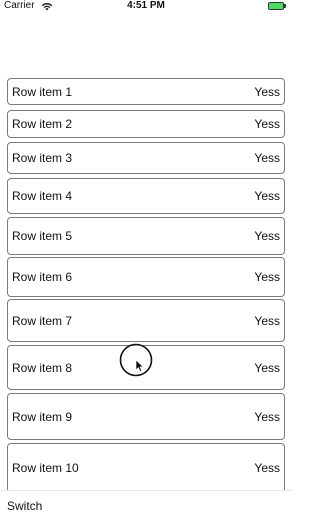 This screenshot has height=521, width=320. I want to click on status-time: 4:51 PM, so click(146, 5).